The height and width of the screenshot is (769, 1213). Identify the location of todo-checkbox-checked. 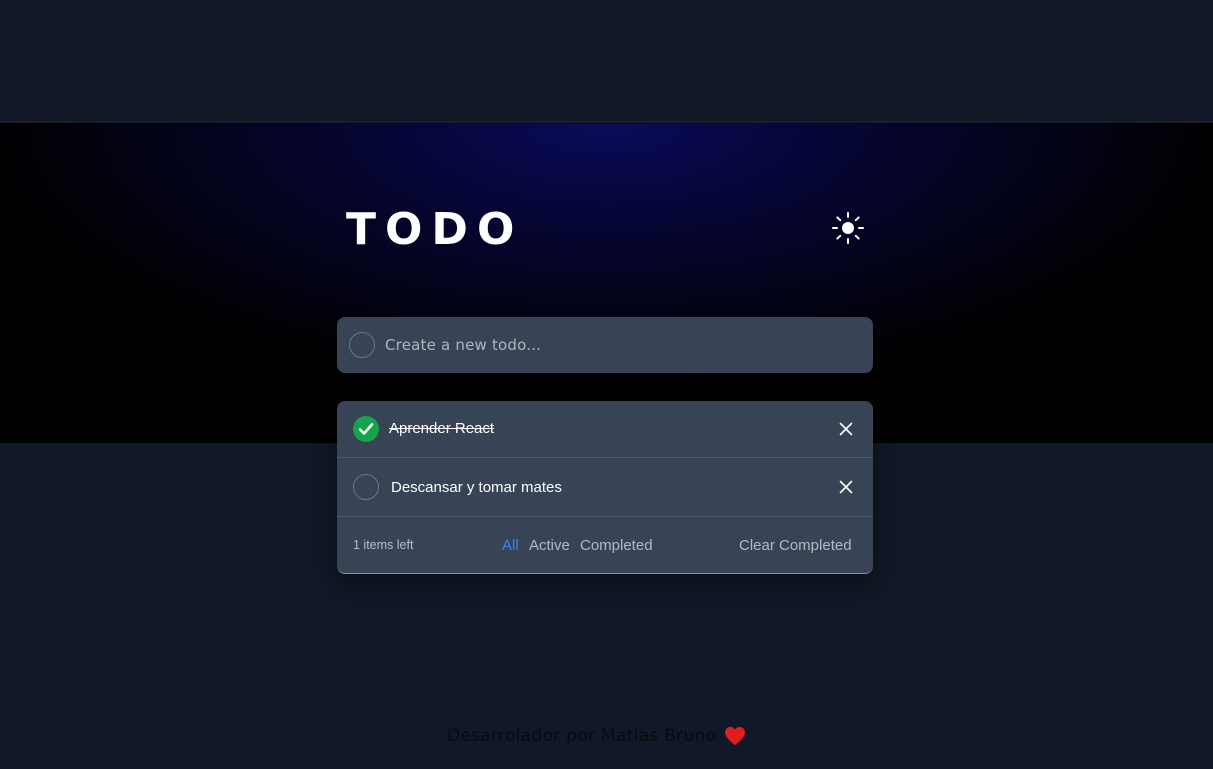
(366, 429).